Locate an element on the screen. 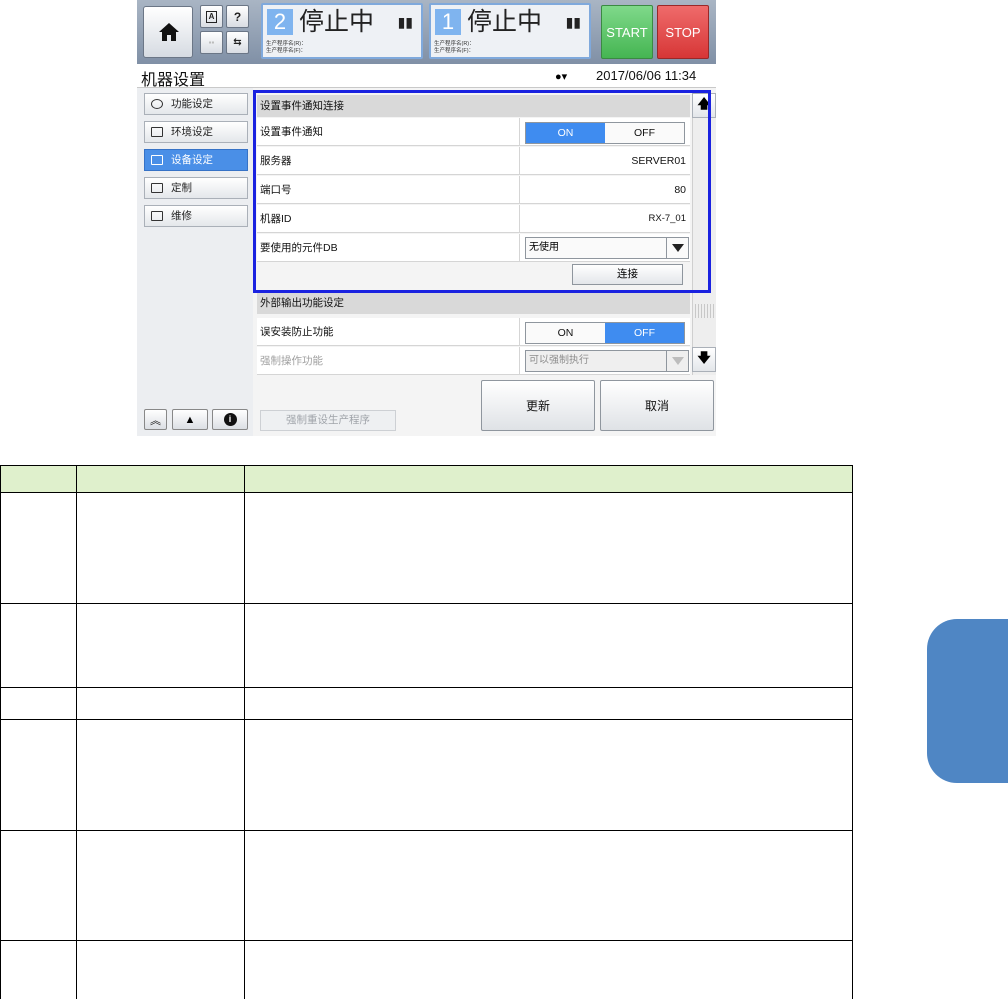 The width and height of the screenshot is (1008, 999). sidebar-item-label: 设备设定 is located at coordinates (192, 160).